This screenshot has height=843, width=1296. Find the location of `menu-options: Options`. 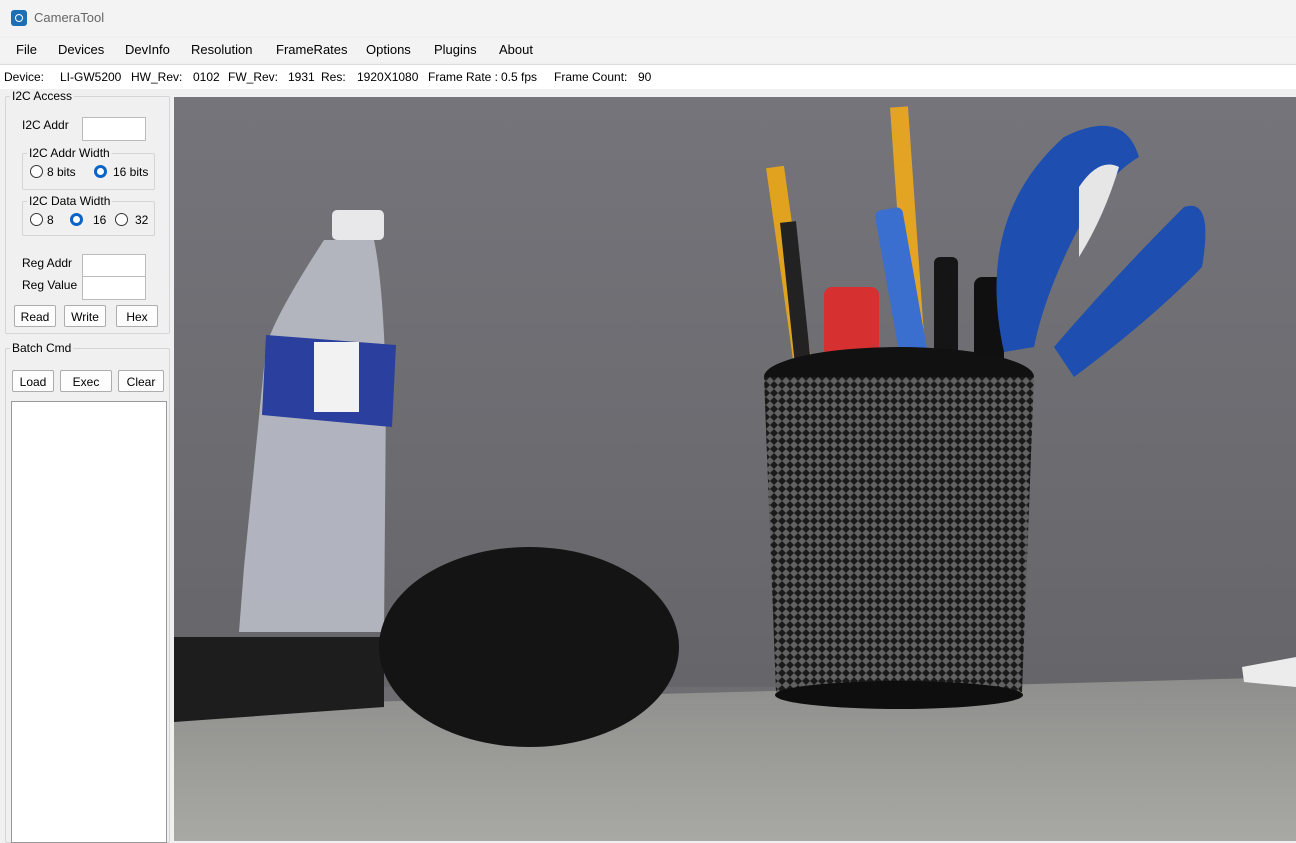

menu-options: Options is located at coordinates (388, 49).